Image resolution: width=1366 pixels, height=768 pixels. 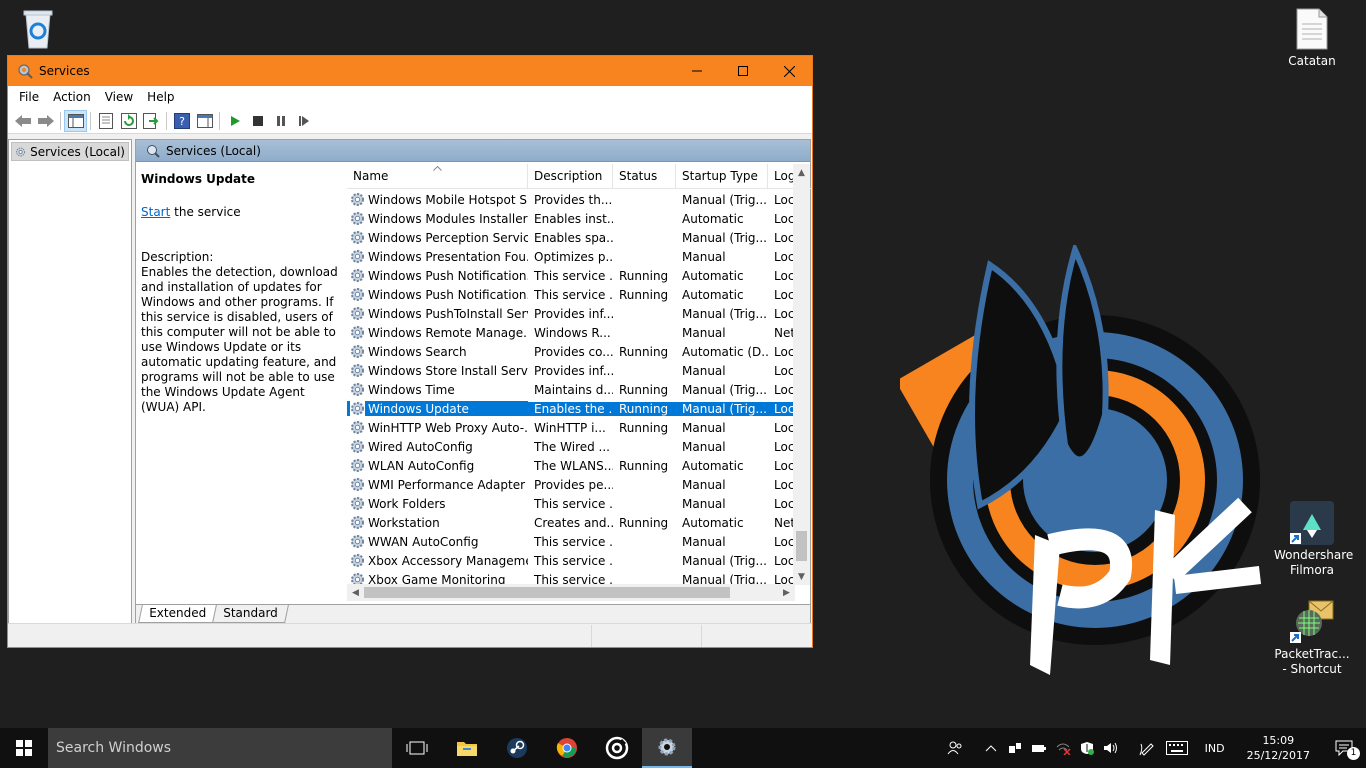 What do you see at coordinates (467, 748) in the screenshot?
I see `taskbar-file-explorer` at bounding box center [467, 748].